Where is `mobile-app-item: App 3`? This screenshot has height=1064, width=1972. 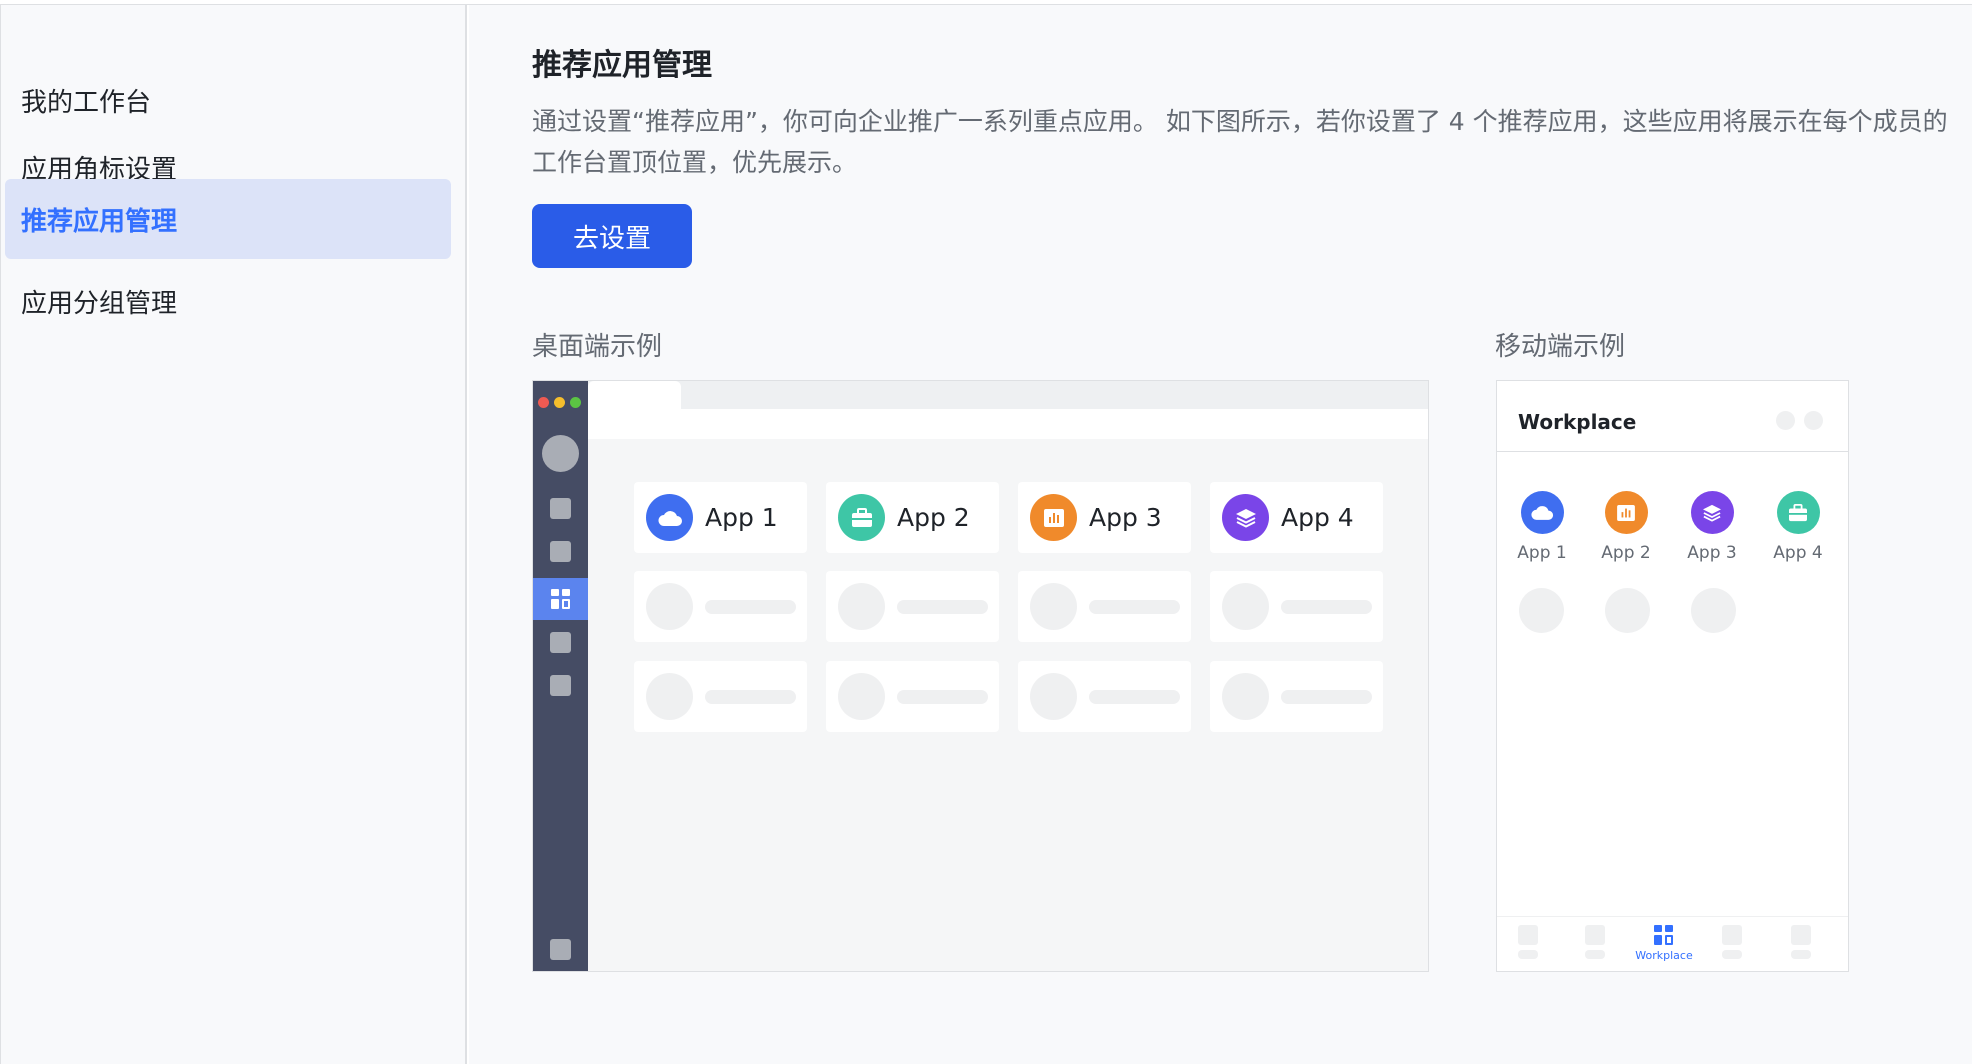 mobile-app-item: App 3 is located at coordinates (1712, 527).